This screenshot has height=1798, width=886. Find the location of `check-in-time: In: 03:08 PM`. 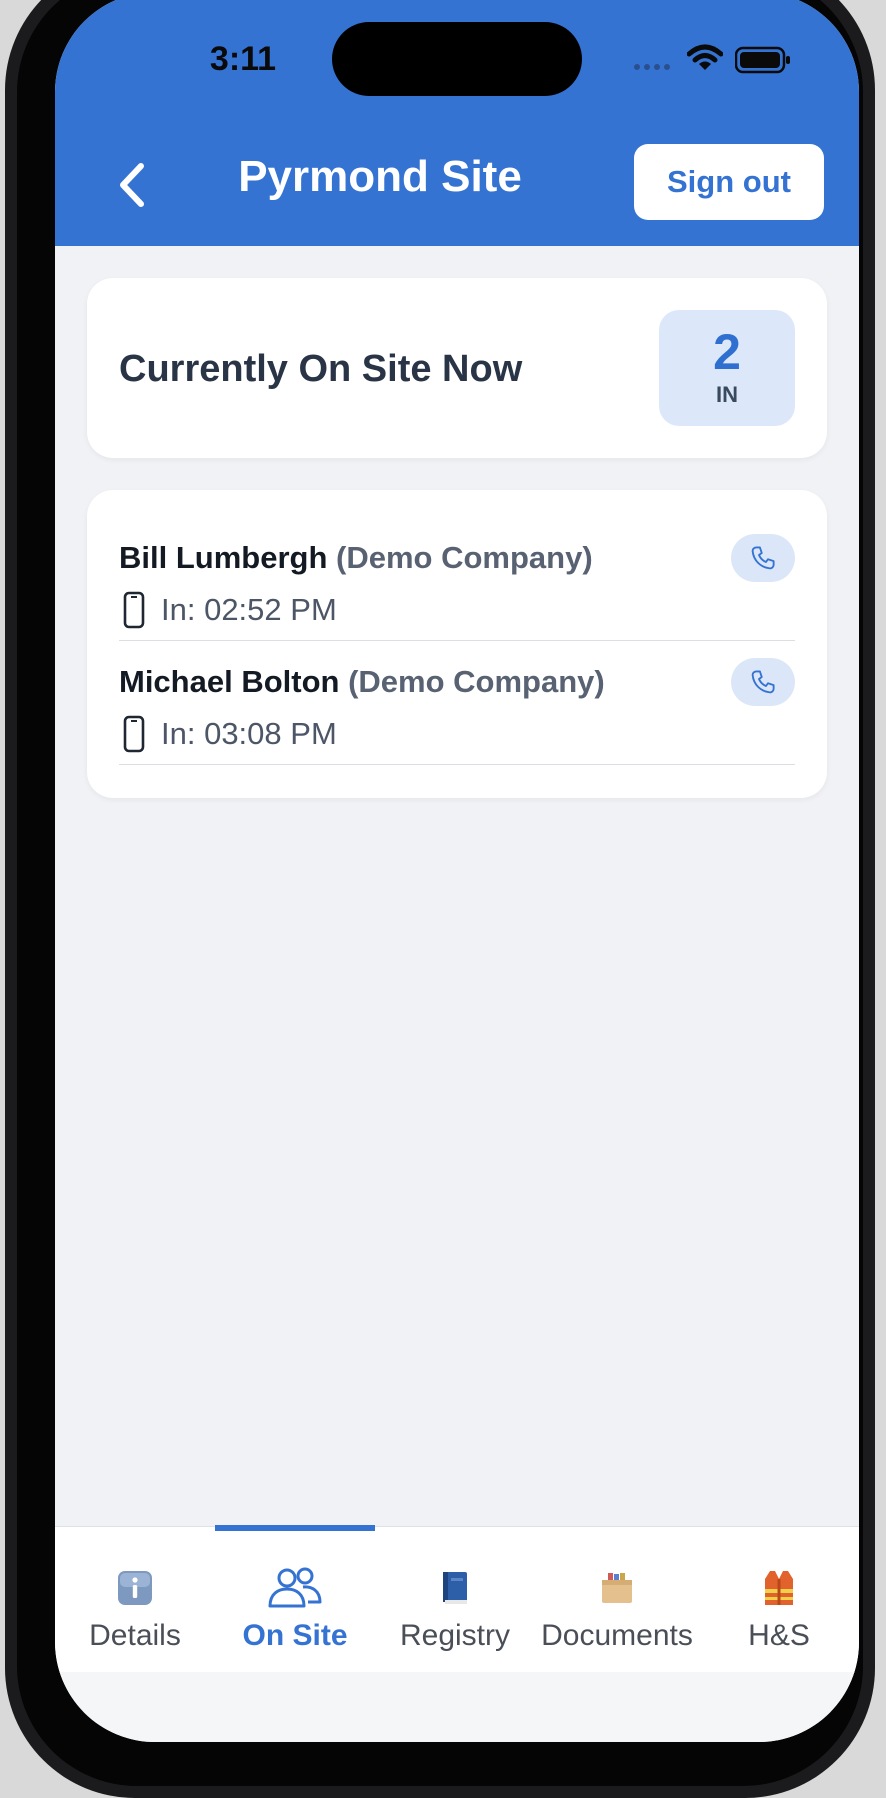

check-in-time: In: 03:08 PM is located at coordinates (249, 733).